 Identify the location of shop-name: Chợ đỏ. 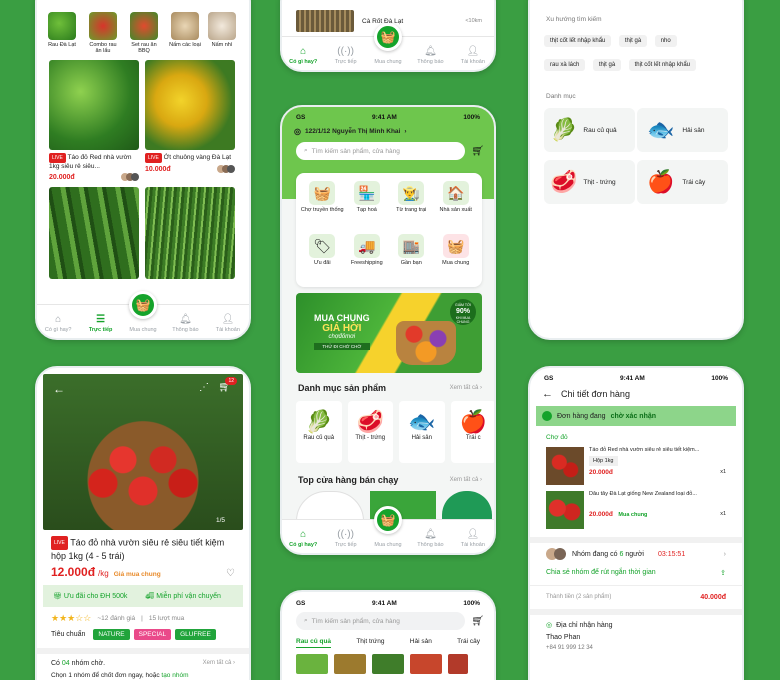
(636, 435).